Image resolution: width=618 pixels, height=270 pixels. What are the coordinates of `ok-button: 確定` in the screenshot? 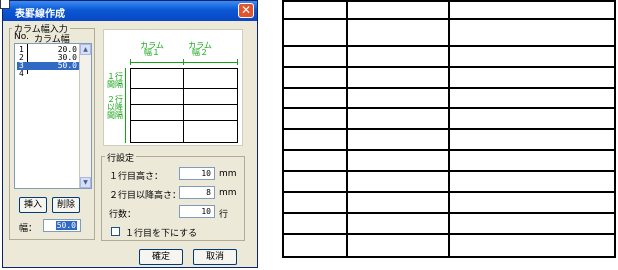 It's located at (161, 257).